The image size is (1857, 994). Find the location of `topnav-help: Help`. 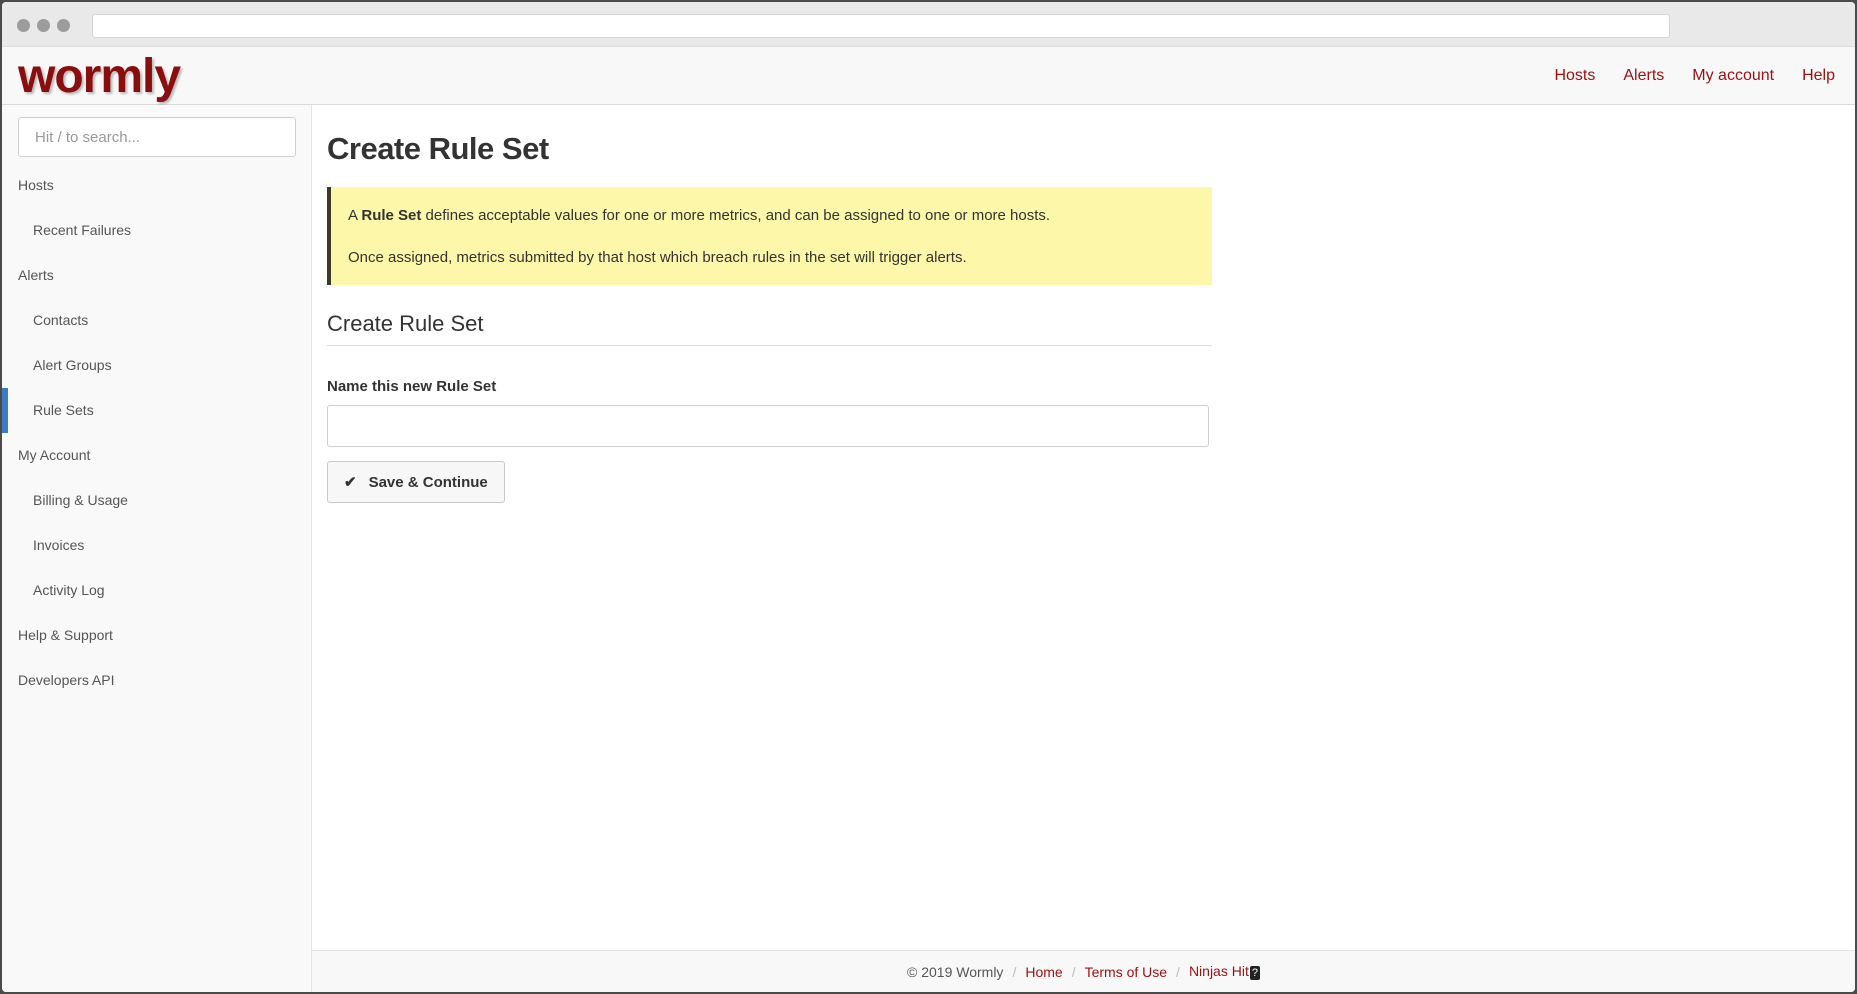

topnav-help: Help is located at coordinates (1818, 76).